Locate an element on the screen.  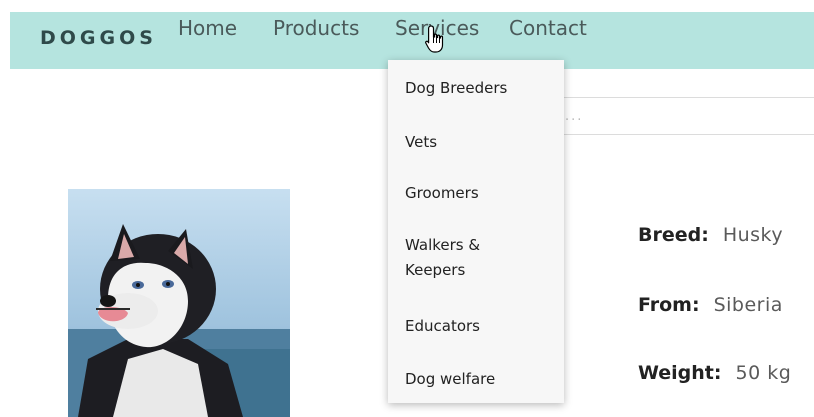
from-row: From: Siberia is located at coordinates (710, 305).